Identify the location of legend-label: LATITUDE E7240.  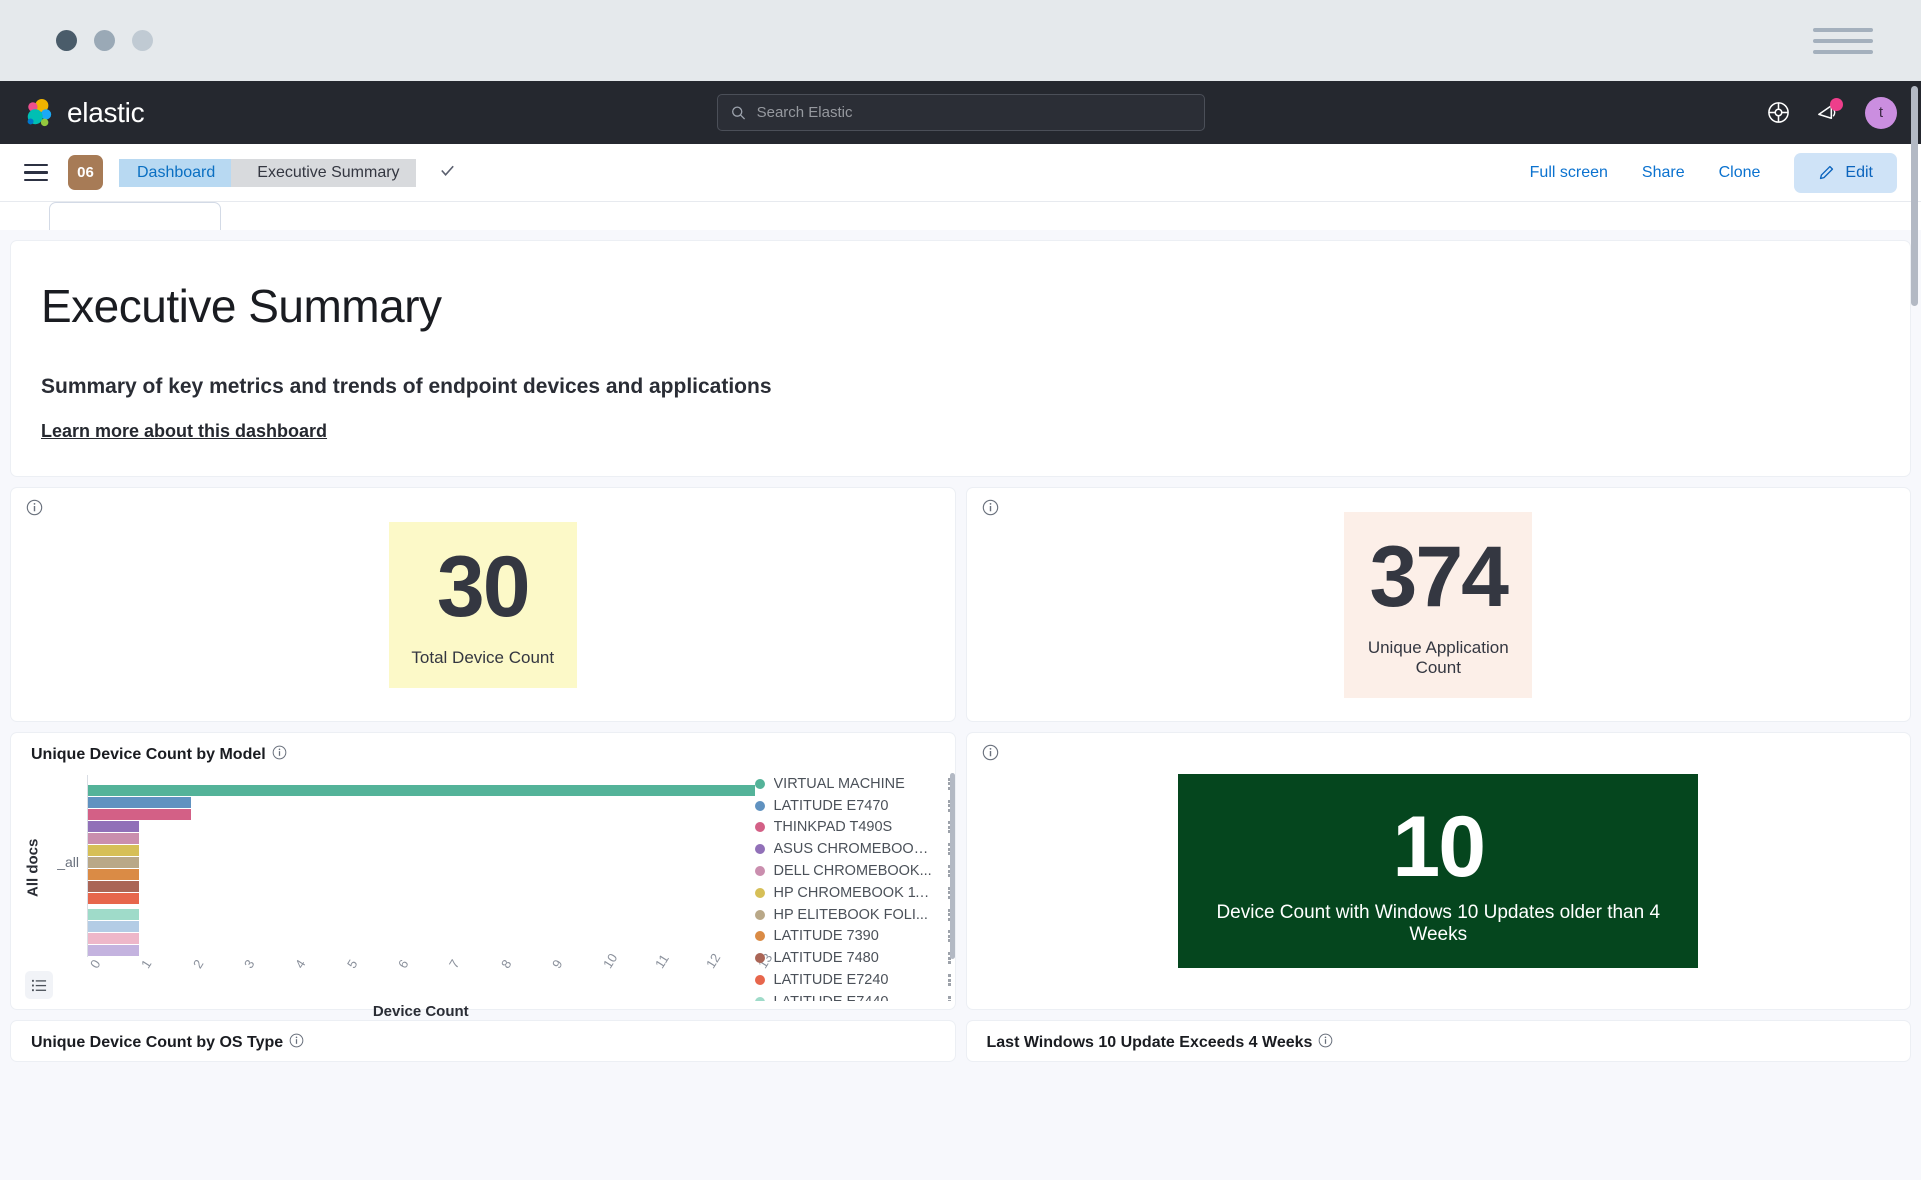
(831, 980).